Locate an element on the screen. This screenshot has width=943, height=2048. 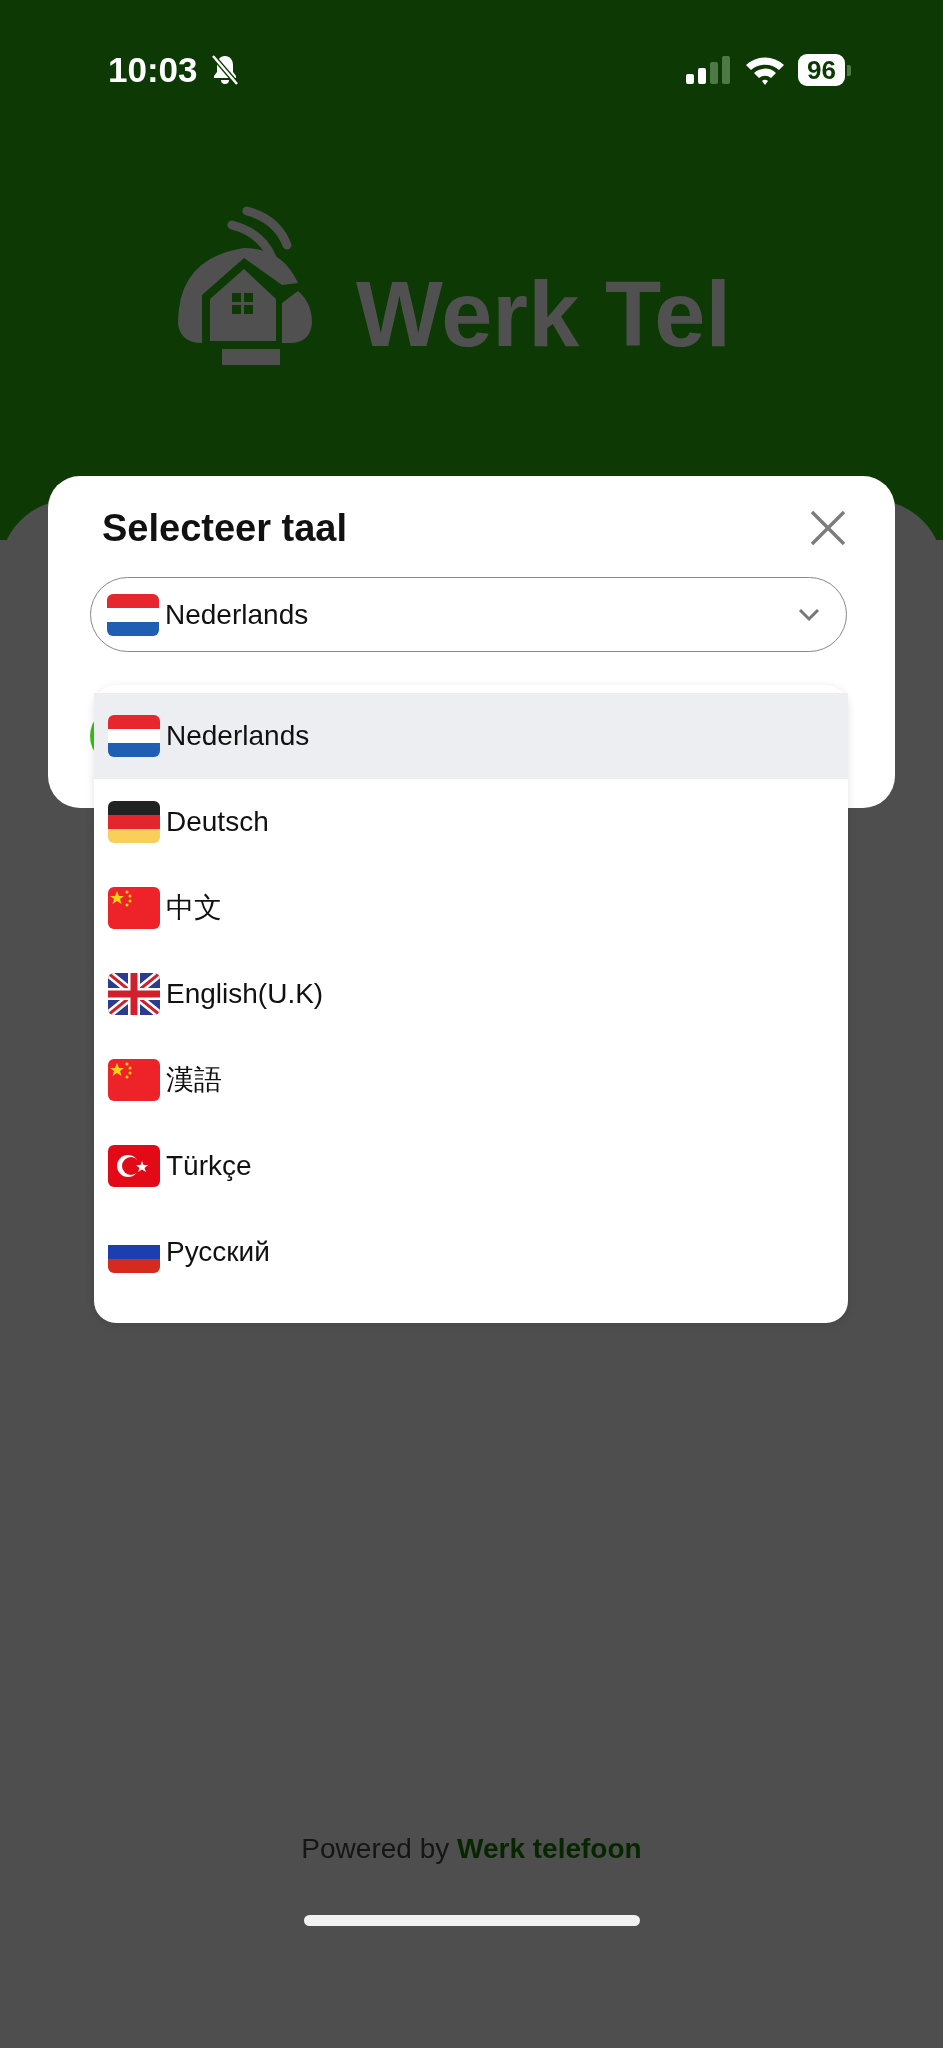
dialog-title: Selecteer taal is located at coordinates (225, 528).